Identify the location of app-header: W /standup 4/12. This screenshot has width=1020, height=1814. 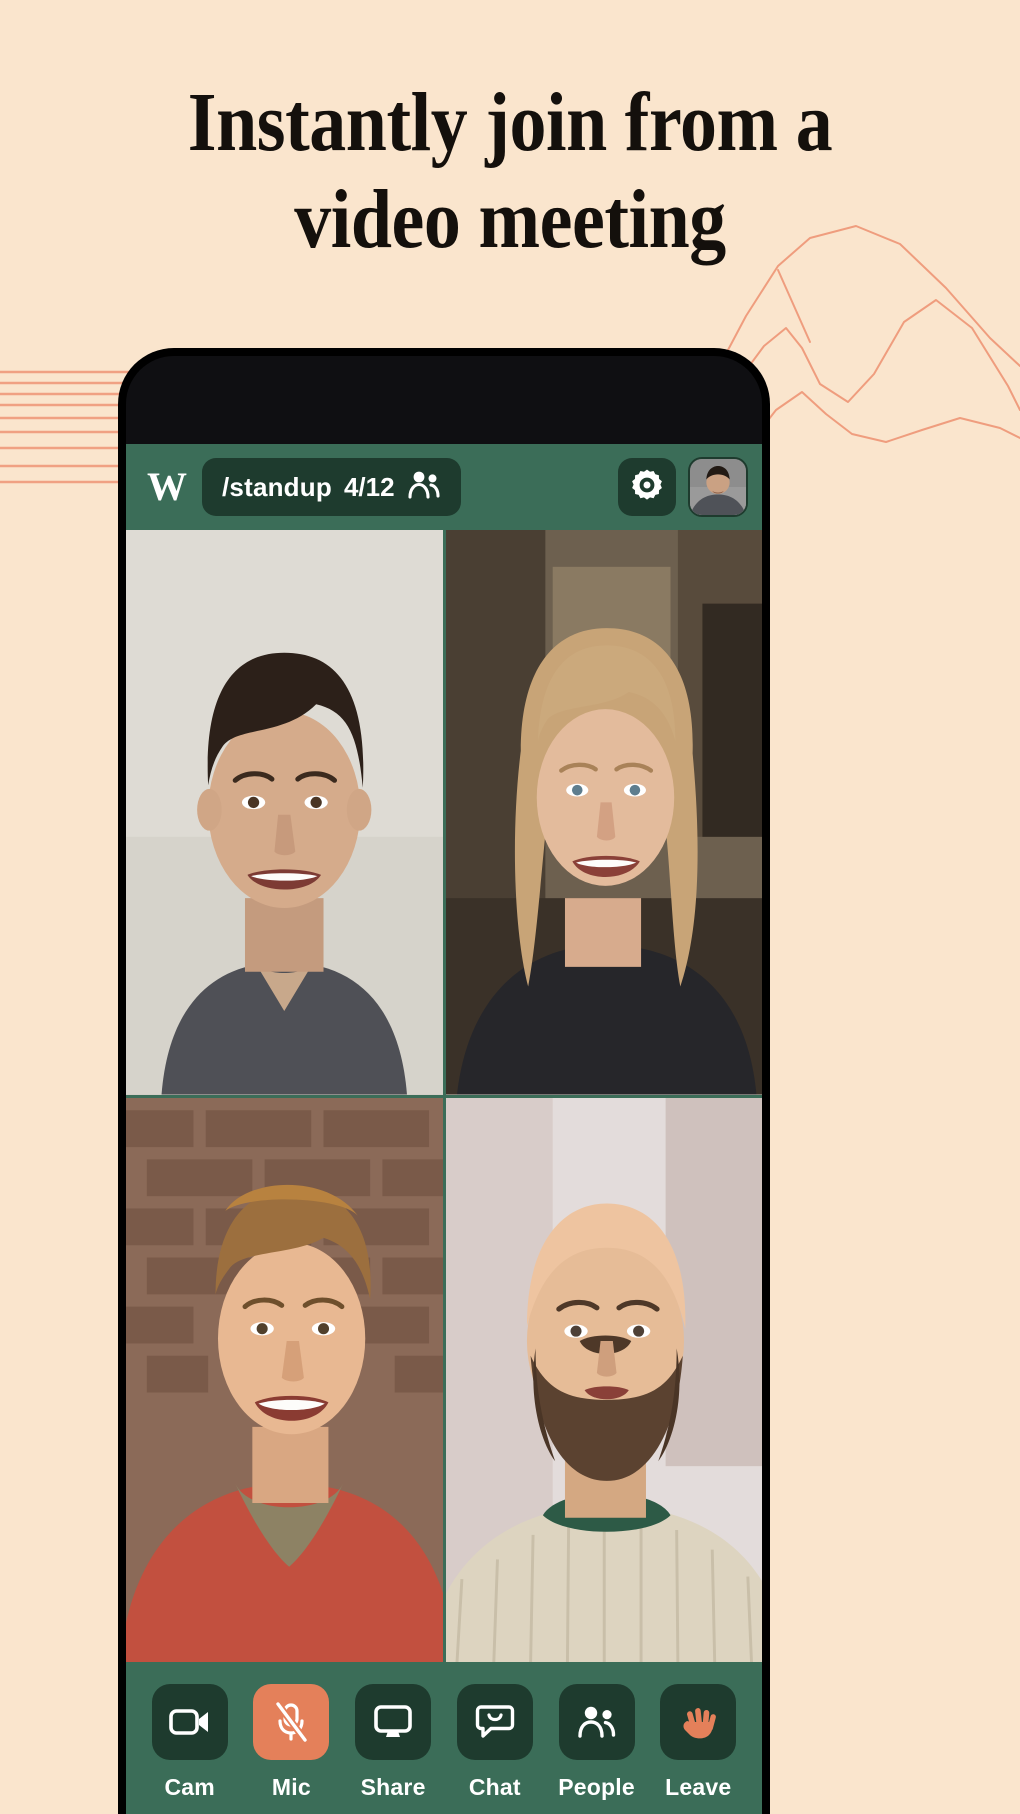
(444, 487).